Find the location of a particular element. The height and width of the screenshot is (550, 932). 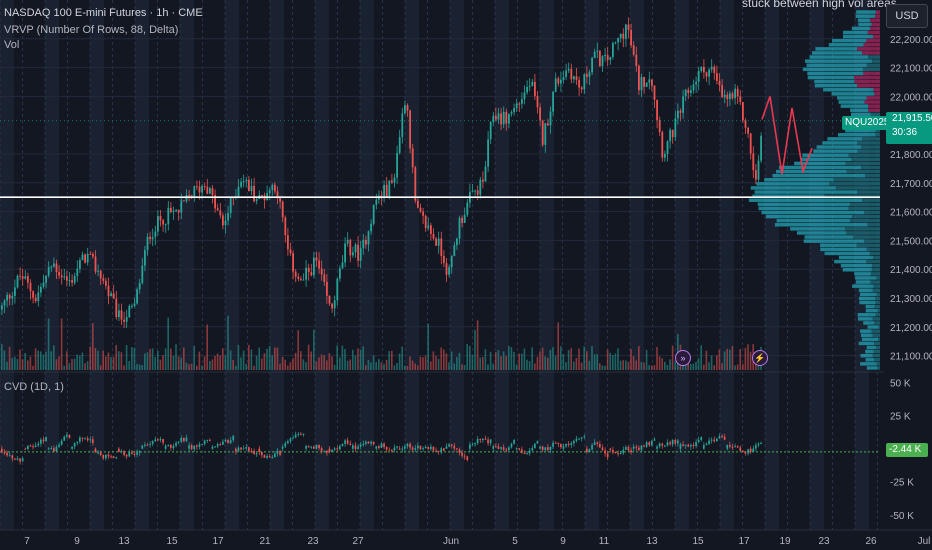

rewind-icon: » is located at coordinates (683, 358).